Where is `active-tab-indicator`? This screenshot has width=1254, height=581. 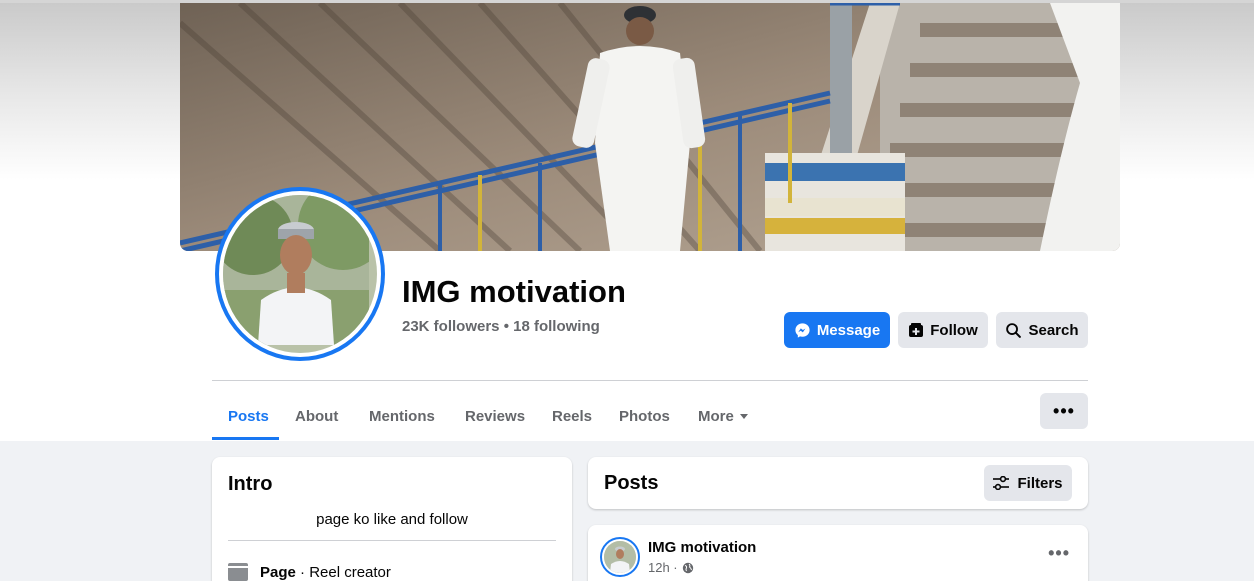 active-tab-indicator is located at coordinates (245, 438).